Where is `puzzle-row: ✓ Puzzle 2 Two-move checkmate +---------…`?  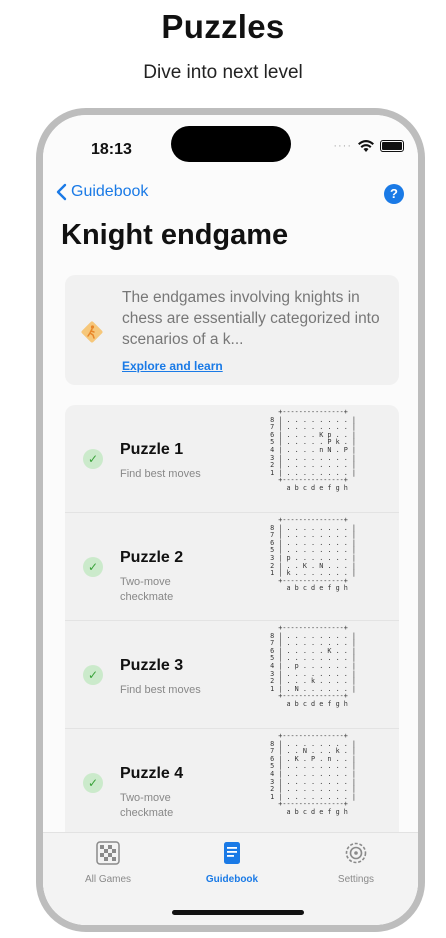 puzzle-row: ✓ Puzzle 2 Two-move checkmate +---------… is located at coordinates (232, 567).